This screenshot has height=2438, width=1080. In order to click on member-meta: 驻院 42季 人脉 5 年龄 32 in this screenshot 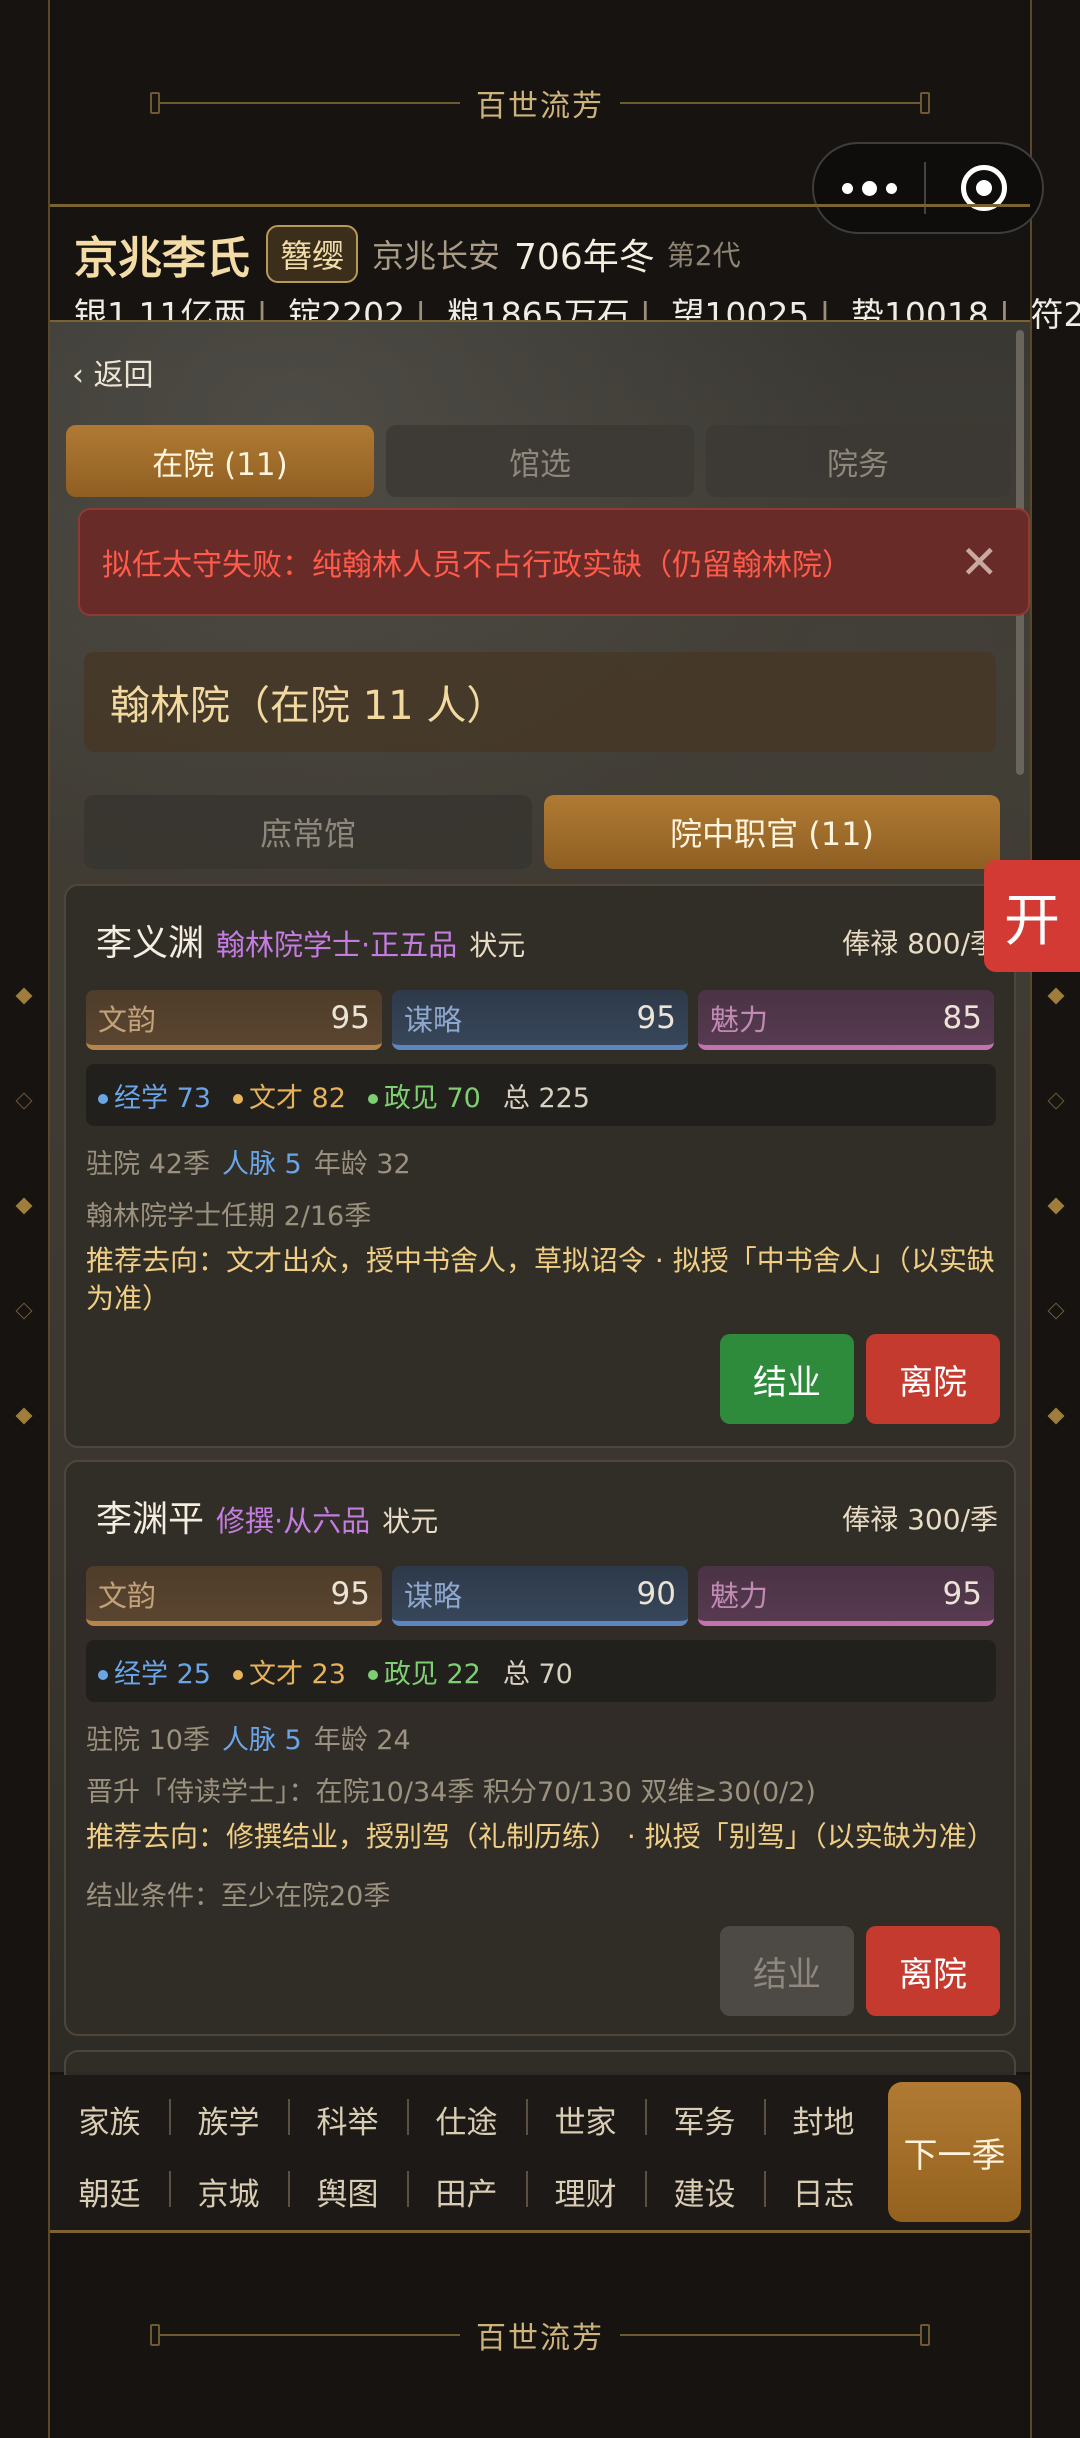, I will do `click(248, 1164)`.